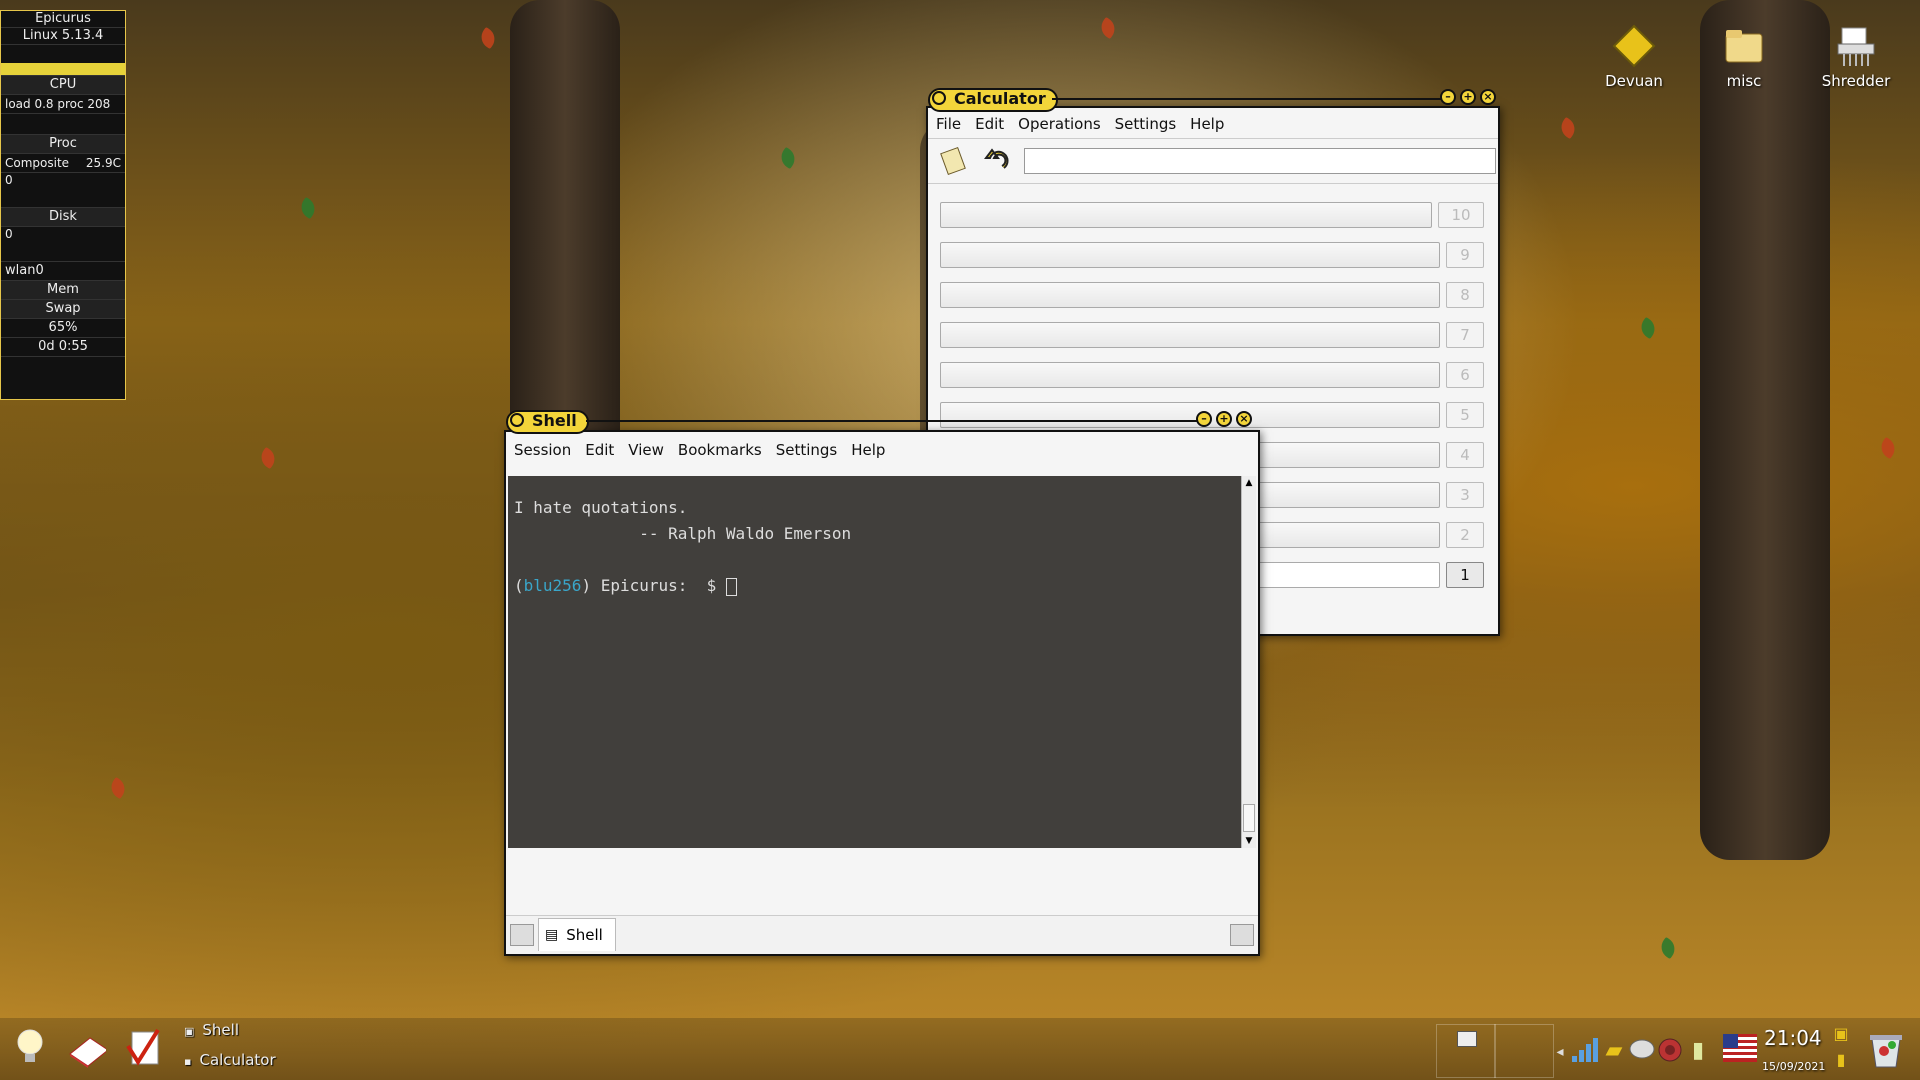 This screenshot has height=1080, width=1920. Describe the element at coordinates (1634, 46) in the screenshot. I see `devuan-diamond-icon` at that location.